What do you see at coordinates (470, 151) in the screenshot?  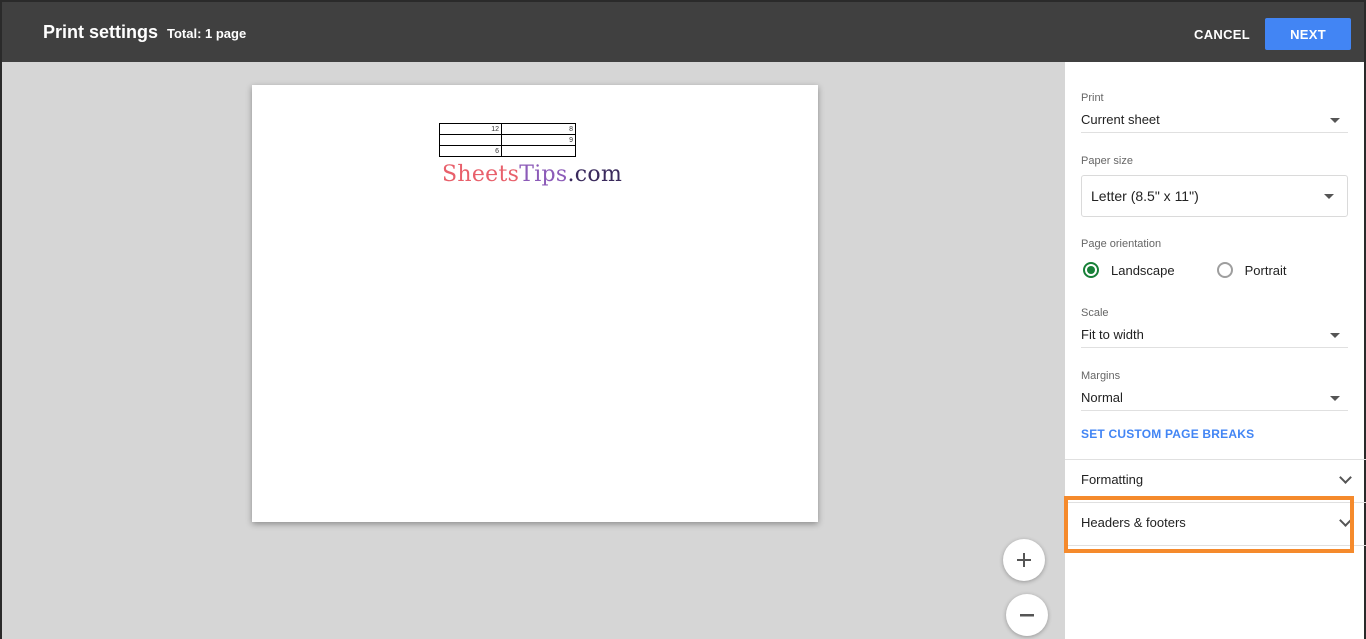 I see `table-cell: 6` at bounding box center [470, 151].